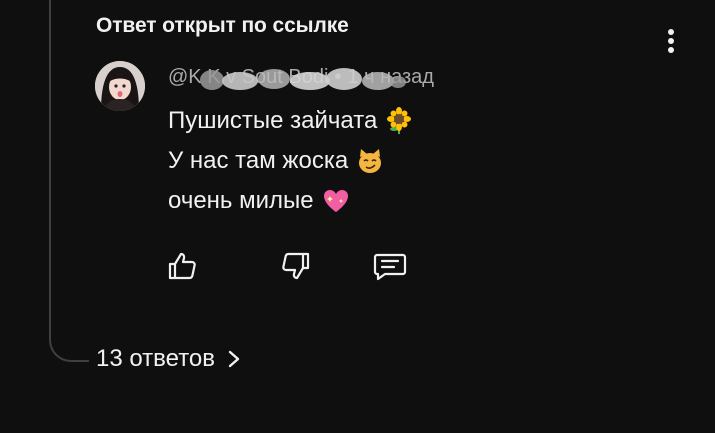 This screenshot has height=433, width=715. I want to click on reply-button, so click(390, 266).